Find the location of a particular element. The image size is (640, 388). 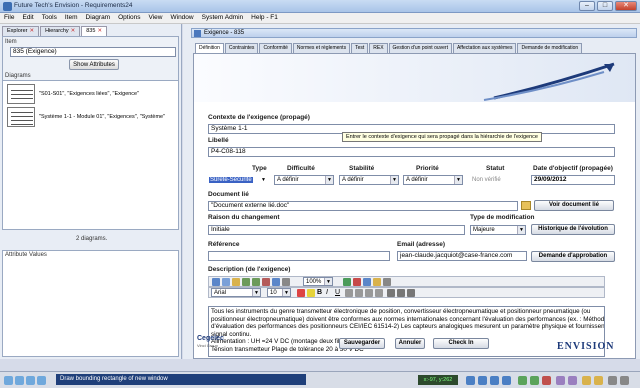

menu-help: Help - F1 is located at coordinates (264, 17).